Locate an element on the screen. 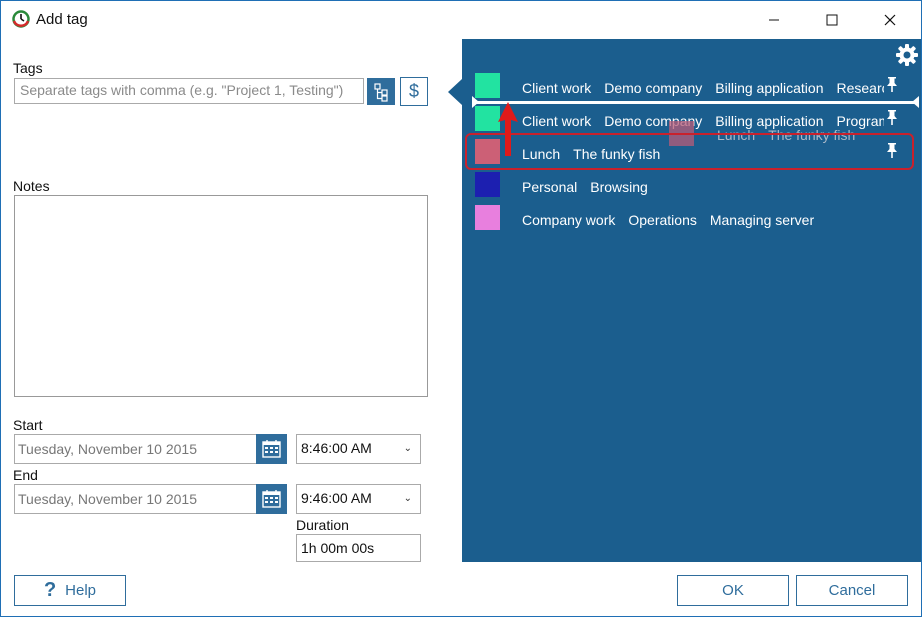  close-icon is located at coordinates (890, 20).